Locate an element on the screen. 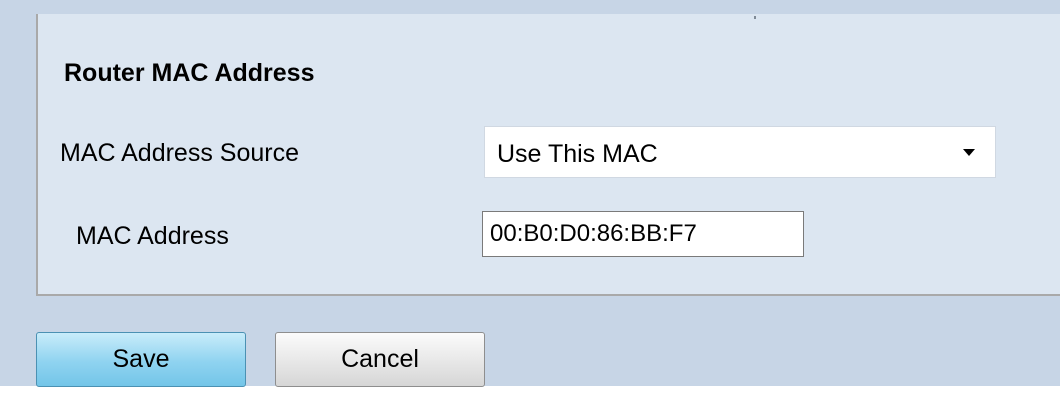 The width and height of the screenshot is (1060, 396). mac-address-source-label: MAC Address Source is located at coordinates (179, 153).